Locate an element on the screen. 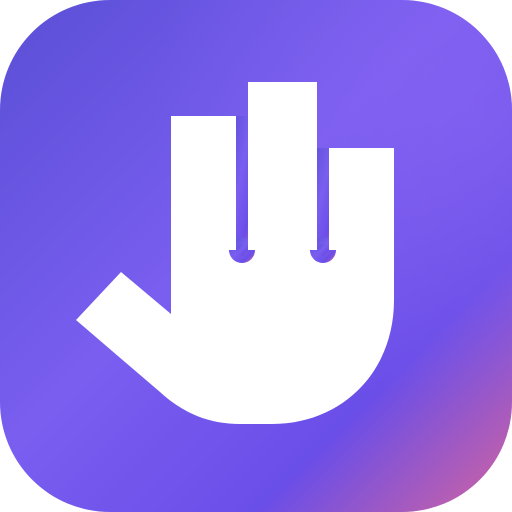 This screenshot has width=512, height=512. middle-finger-right-edge is located at coordinates (251, 166).